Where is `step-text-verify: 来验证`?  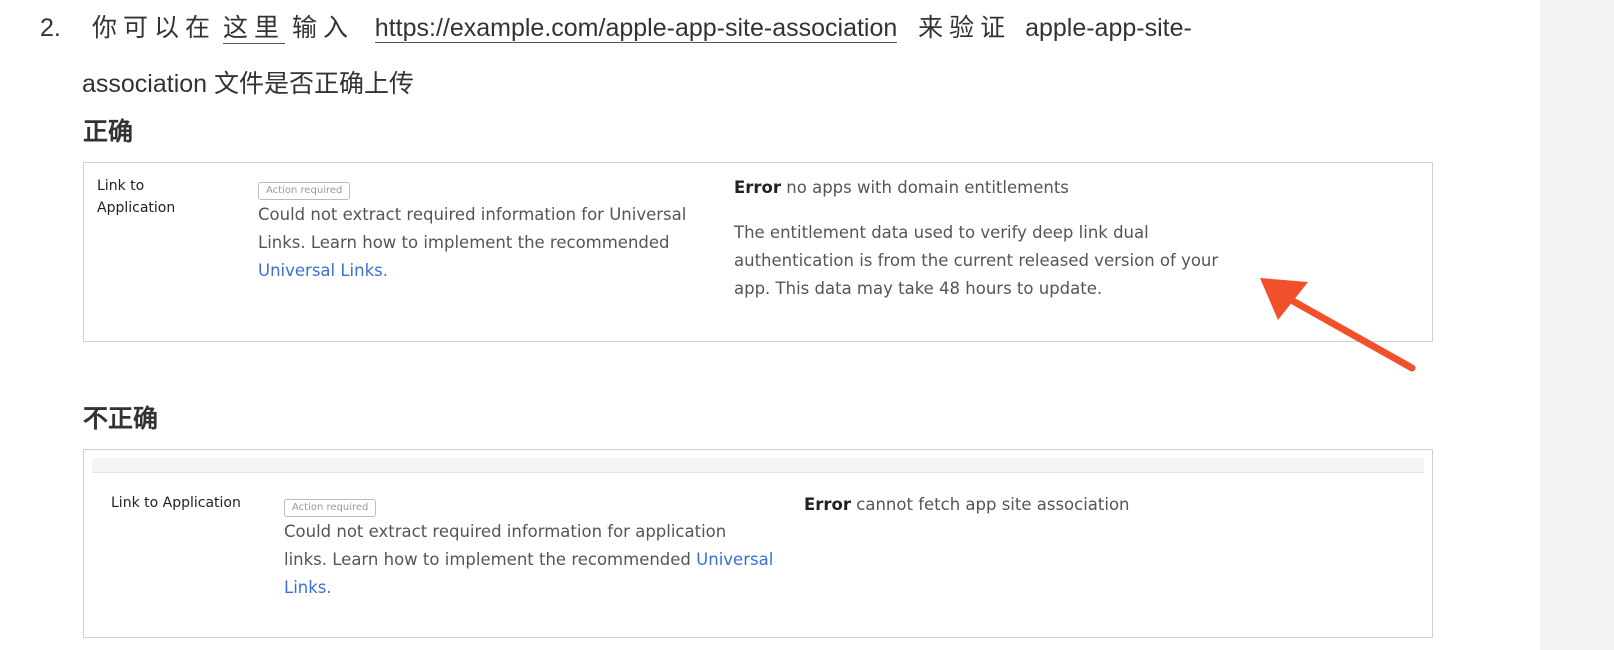 step-text-verify: 来验证 is located at coordinates (965, 28).